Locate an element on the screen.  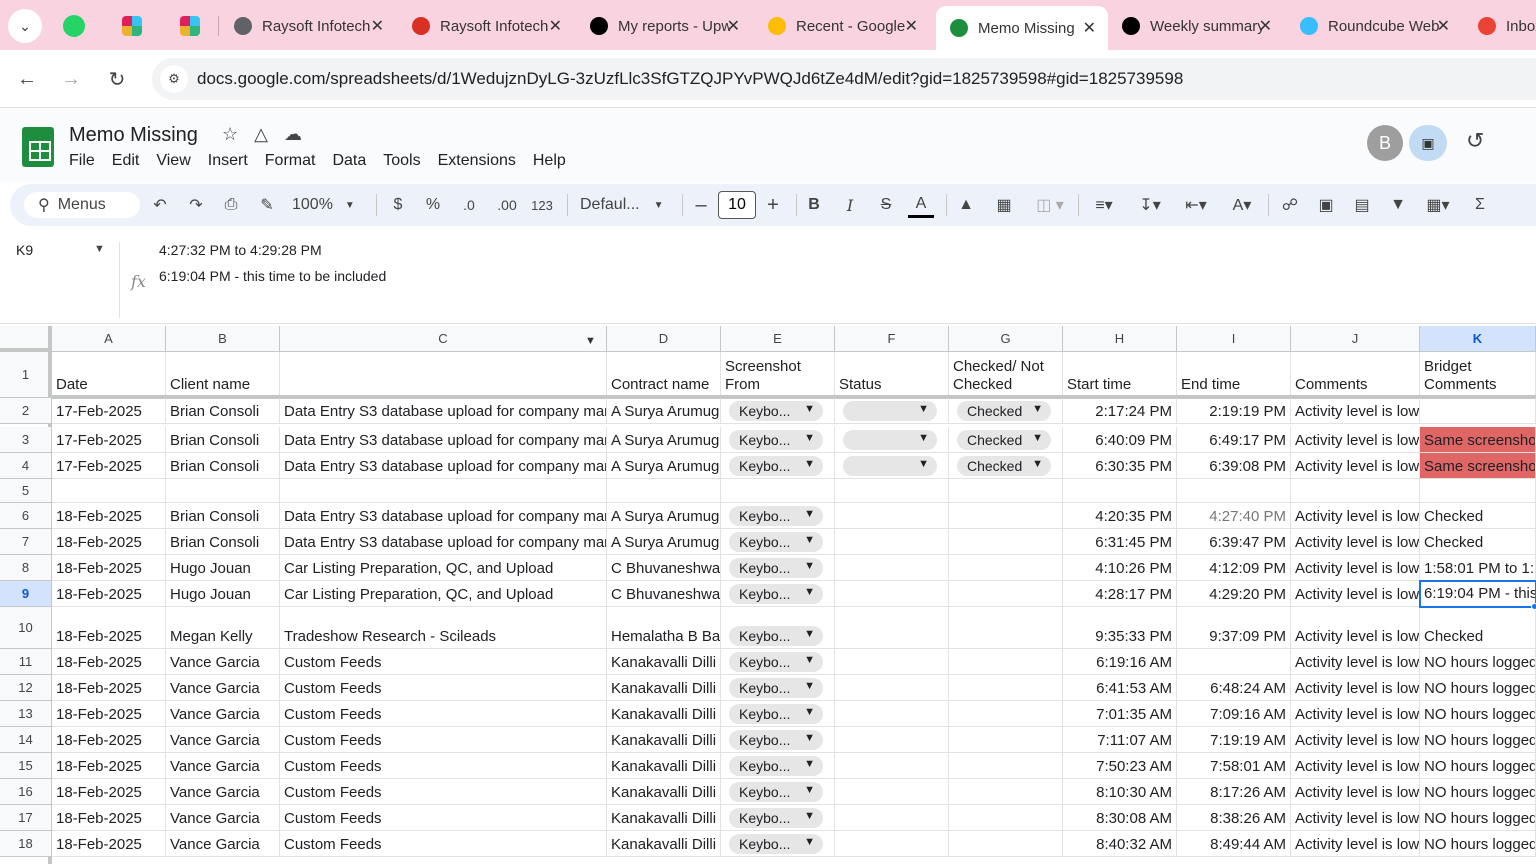
cell-b3: Brian Consoli is located at coordinates (223, 440).